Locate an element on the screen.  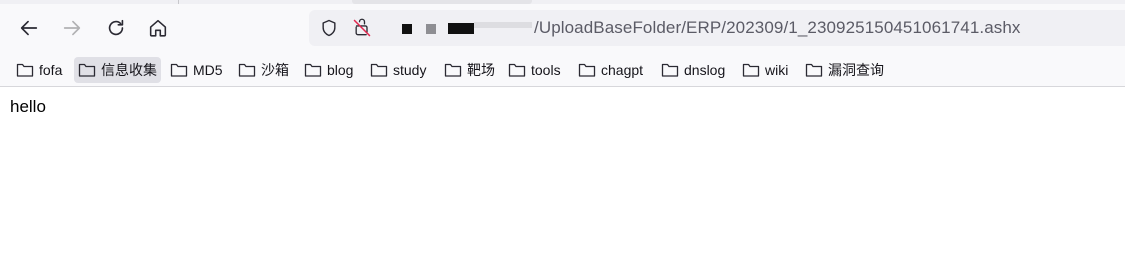
bookmark-folder-info-gathering: 信息收集 is located at coordinates (117, 70).